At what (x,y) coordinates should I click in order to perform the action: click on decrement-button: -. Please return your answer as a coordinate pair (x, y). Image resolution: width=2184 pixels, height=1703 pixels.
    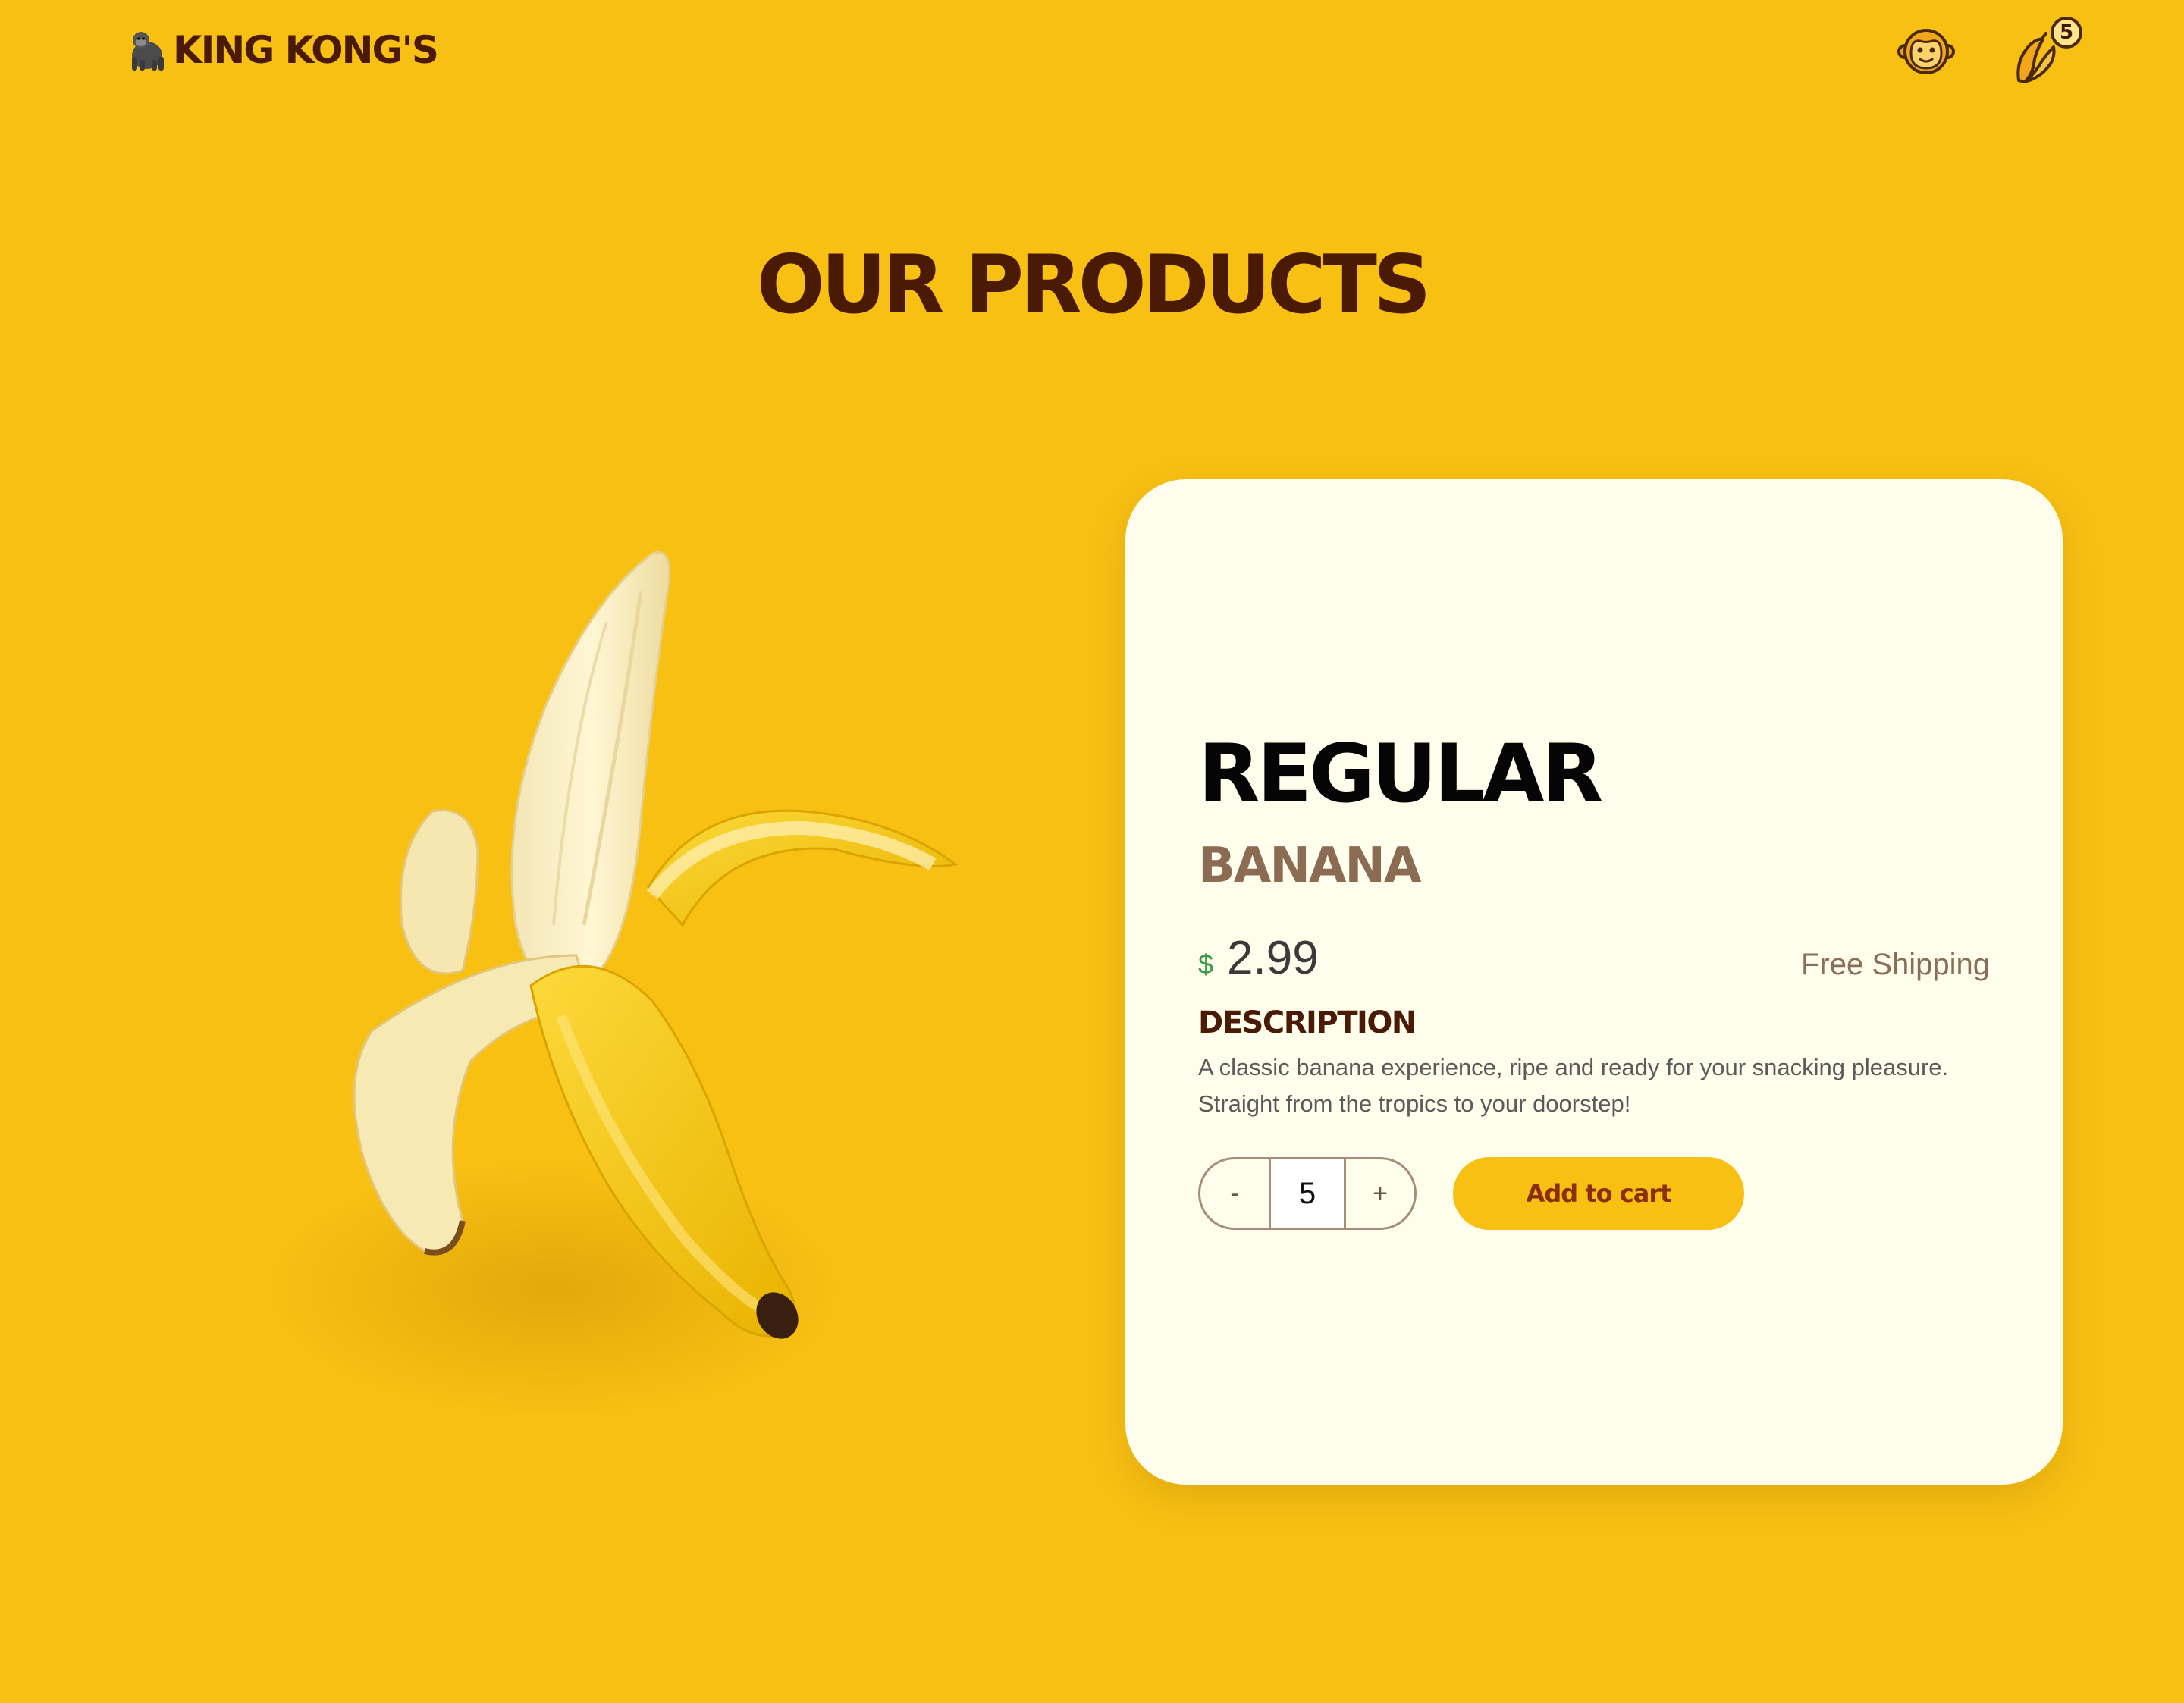
    Looking at the image, I should click on (1234, 1193).